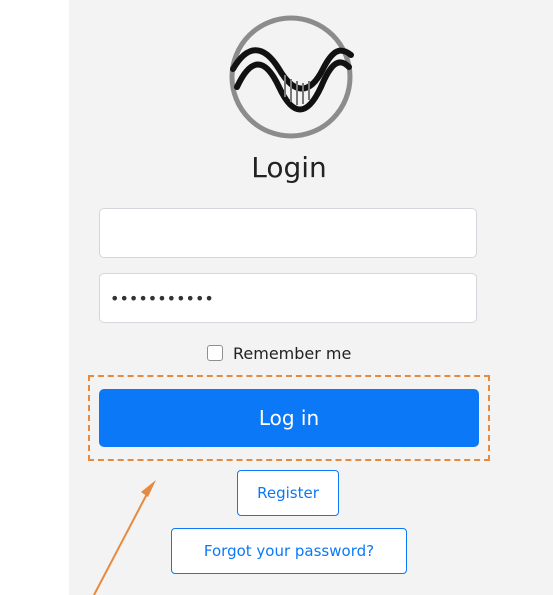  I want to click on dna-logo-icon, so click(291, 77).